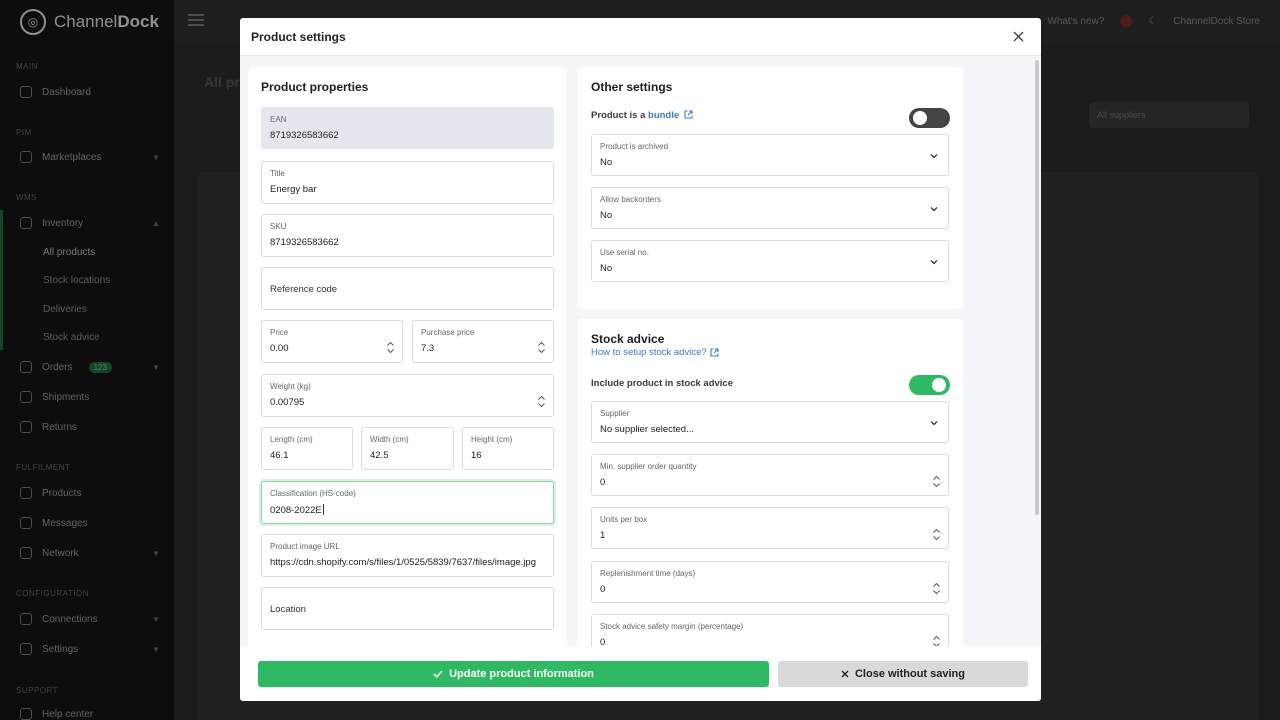 The image size is (1280, 720). What do you see at coordinates (634, 146) in the screenshot?
I see `field-label: Product is archived` at bounding box center [634, 146].